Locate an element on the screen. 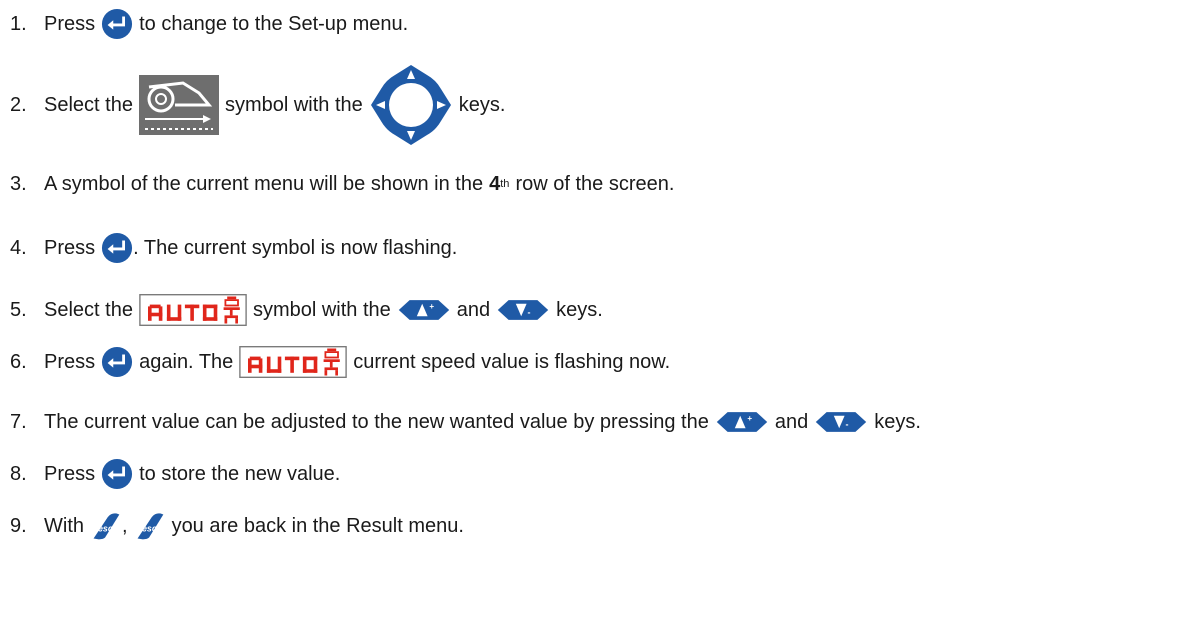 The height and width of the screenshot is (623, 1190). step-2: 2. Select the symbol with the keys. is located at coordinates (252, 105).